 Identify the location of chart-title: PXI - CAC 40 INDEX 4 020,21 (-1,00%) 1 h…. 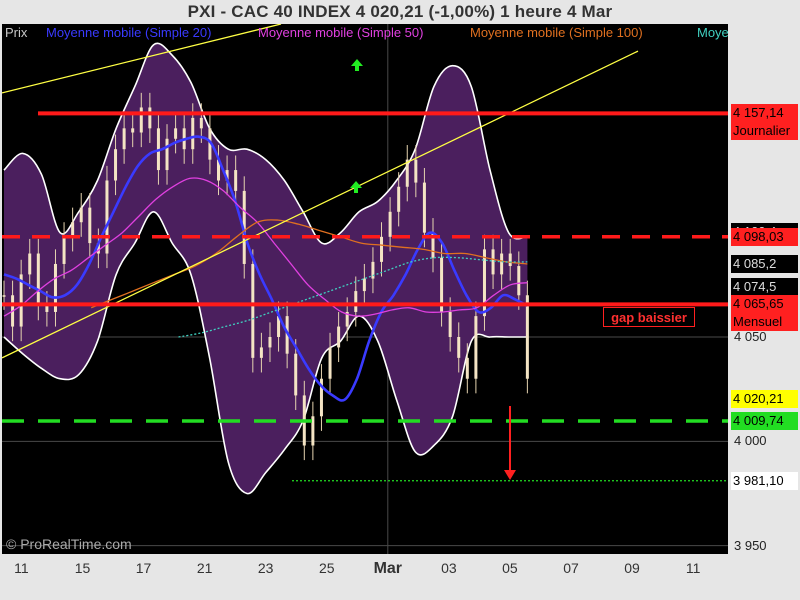
(400, 11).